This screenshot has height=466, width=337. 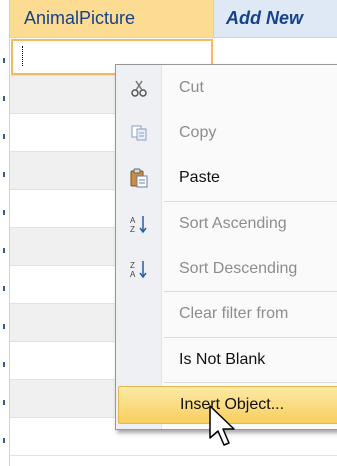 I want to click on column-header-animalpicture: AnimalPicture, so click(x=112, y=19).